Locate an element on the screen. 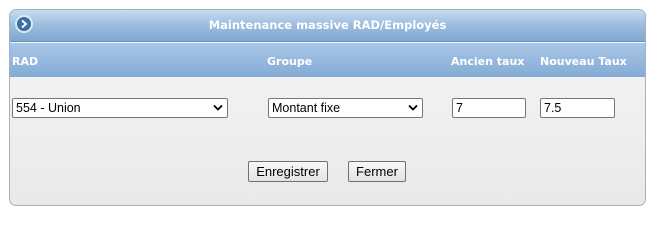 Image resolution: width=654 pixels, height=240 pixels. rad-select: 554 - Union is located at coordinates (120, 108).